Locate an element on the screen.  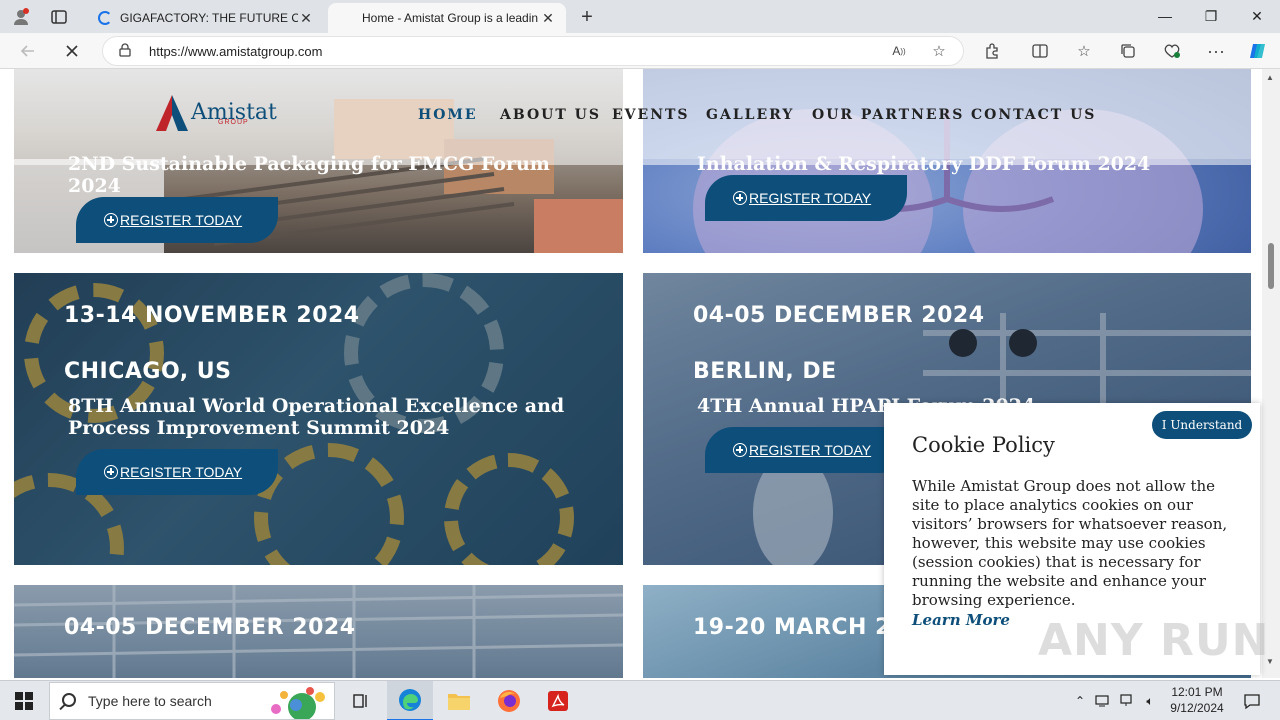
i-understand-button: I Understand is located at coordinates (1202, 425).